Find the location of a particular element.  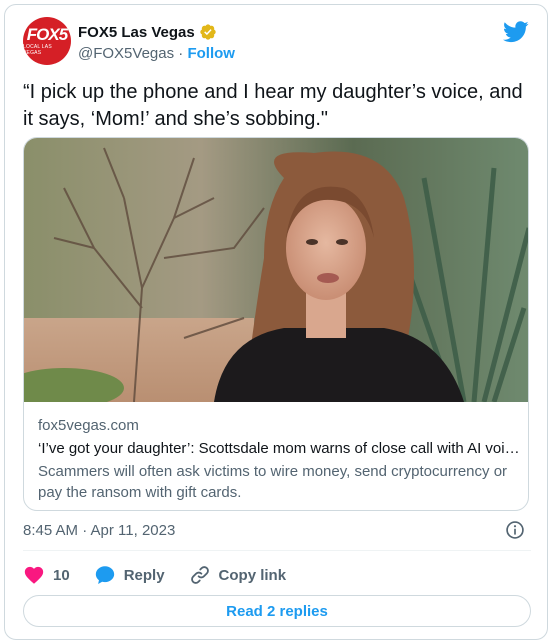

timestamp: 8:45 AM · Apr 11, 2023 is located at coordinates (99, 530).